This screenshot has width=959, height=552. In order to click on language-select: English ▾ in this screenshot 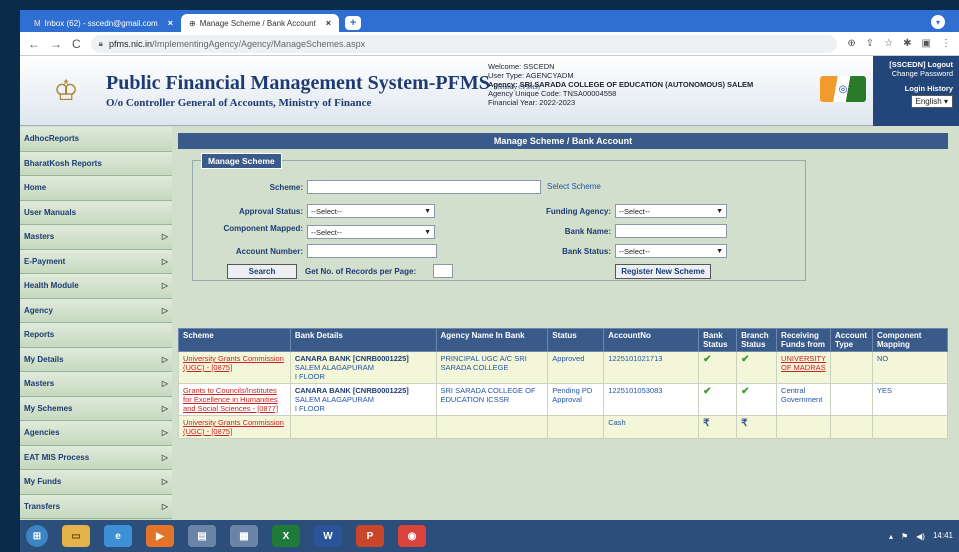, I will do `click(931, 101)`.